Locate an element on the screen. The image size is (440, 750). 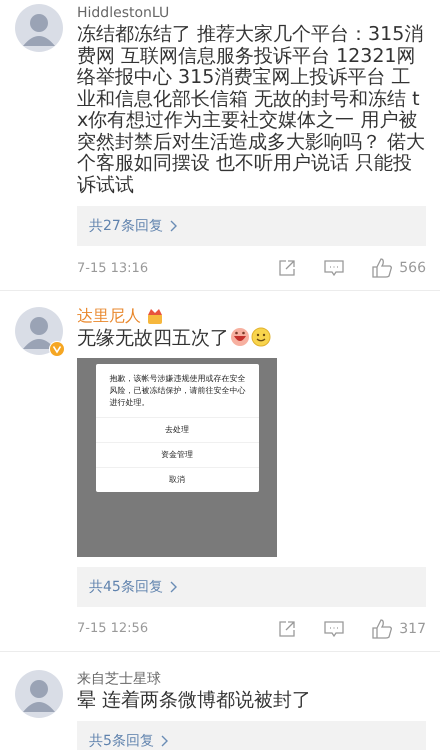
like-count: 317 is located at coordinates (412, 628).